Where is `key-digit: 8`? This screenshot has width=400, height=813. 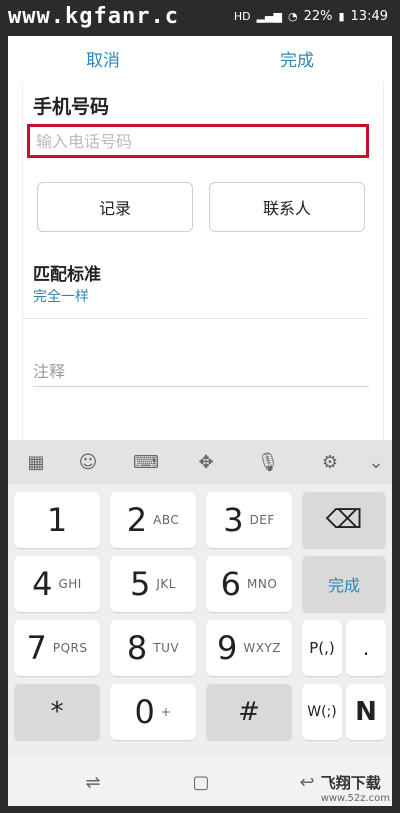
key-digit: 8 is located at coordinates (137, 648).